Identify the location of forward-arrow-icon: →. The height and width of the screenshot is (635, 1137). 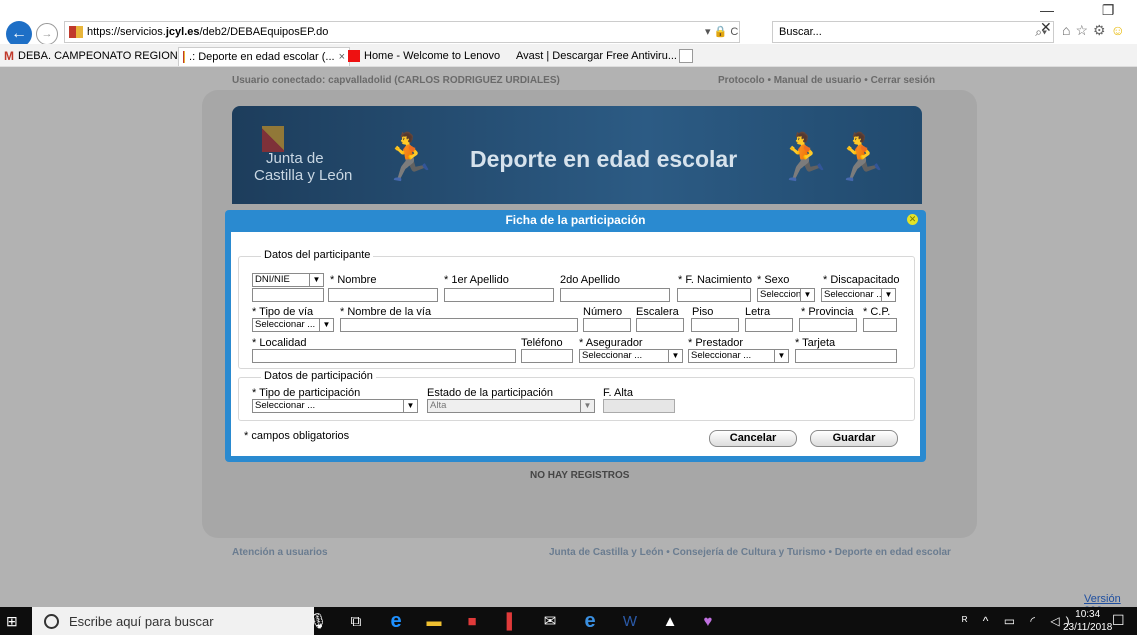
(47, 34).